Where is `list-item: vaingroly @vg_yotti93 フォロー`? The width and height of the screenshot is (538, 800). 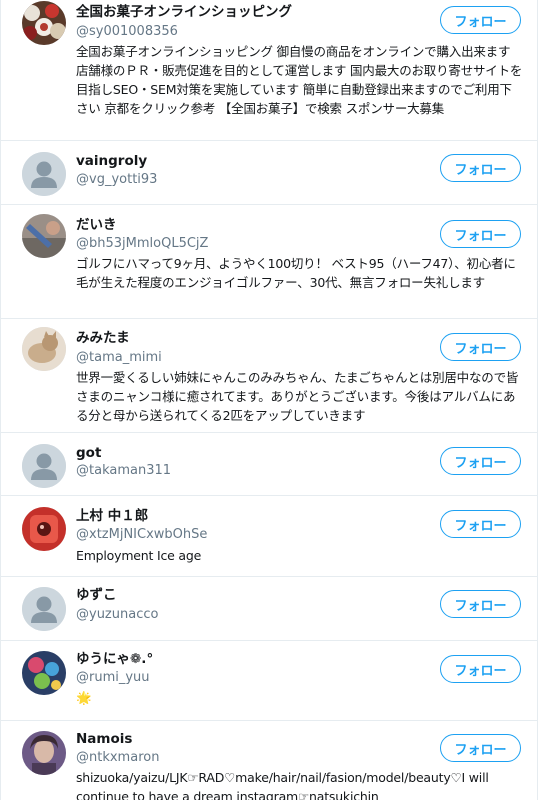 list-item: vaingroly @vg_yotti93 フォロー is located at coordinates (269, 173).